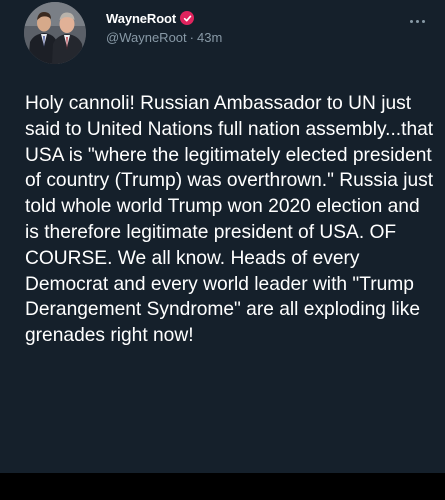 The image size is (445, 500). What do you see at coordinates (222, 486) in the screenshot?
I see `bottom-black-bar` at bounding box center [222, 486].